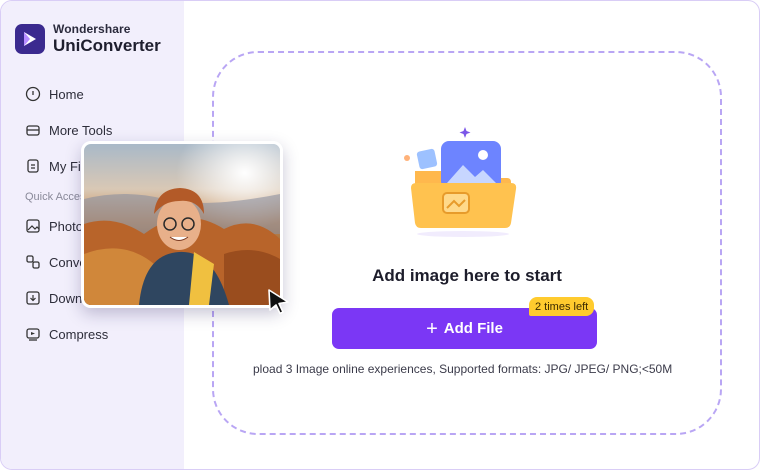 The image size is (760, 470). What do you see at coordinates (473, 328) in the screenshot?
I see `add-file-label: Add File` at bounding box center [473, 328].